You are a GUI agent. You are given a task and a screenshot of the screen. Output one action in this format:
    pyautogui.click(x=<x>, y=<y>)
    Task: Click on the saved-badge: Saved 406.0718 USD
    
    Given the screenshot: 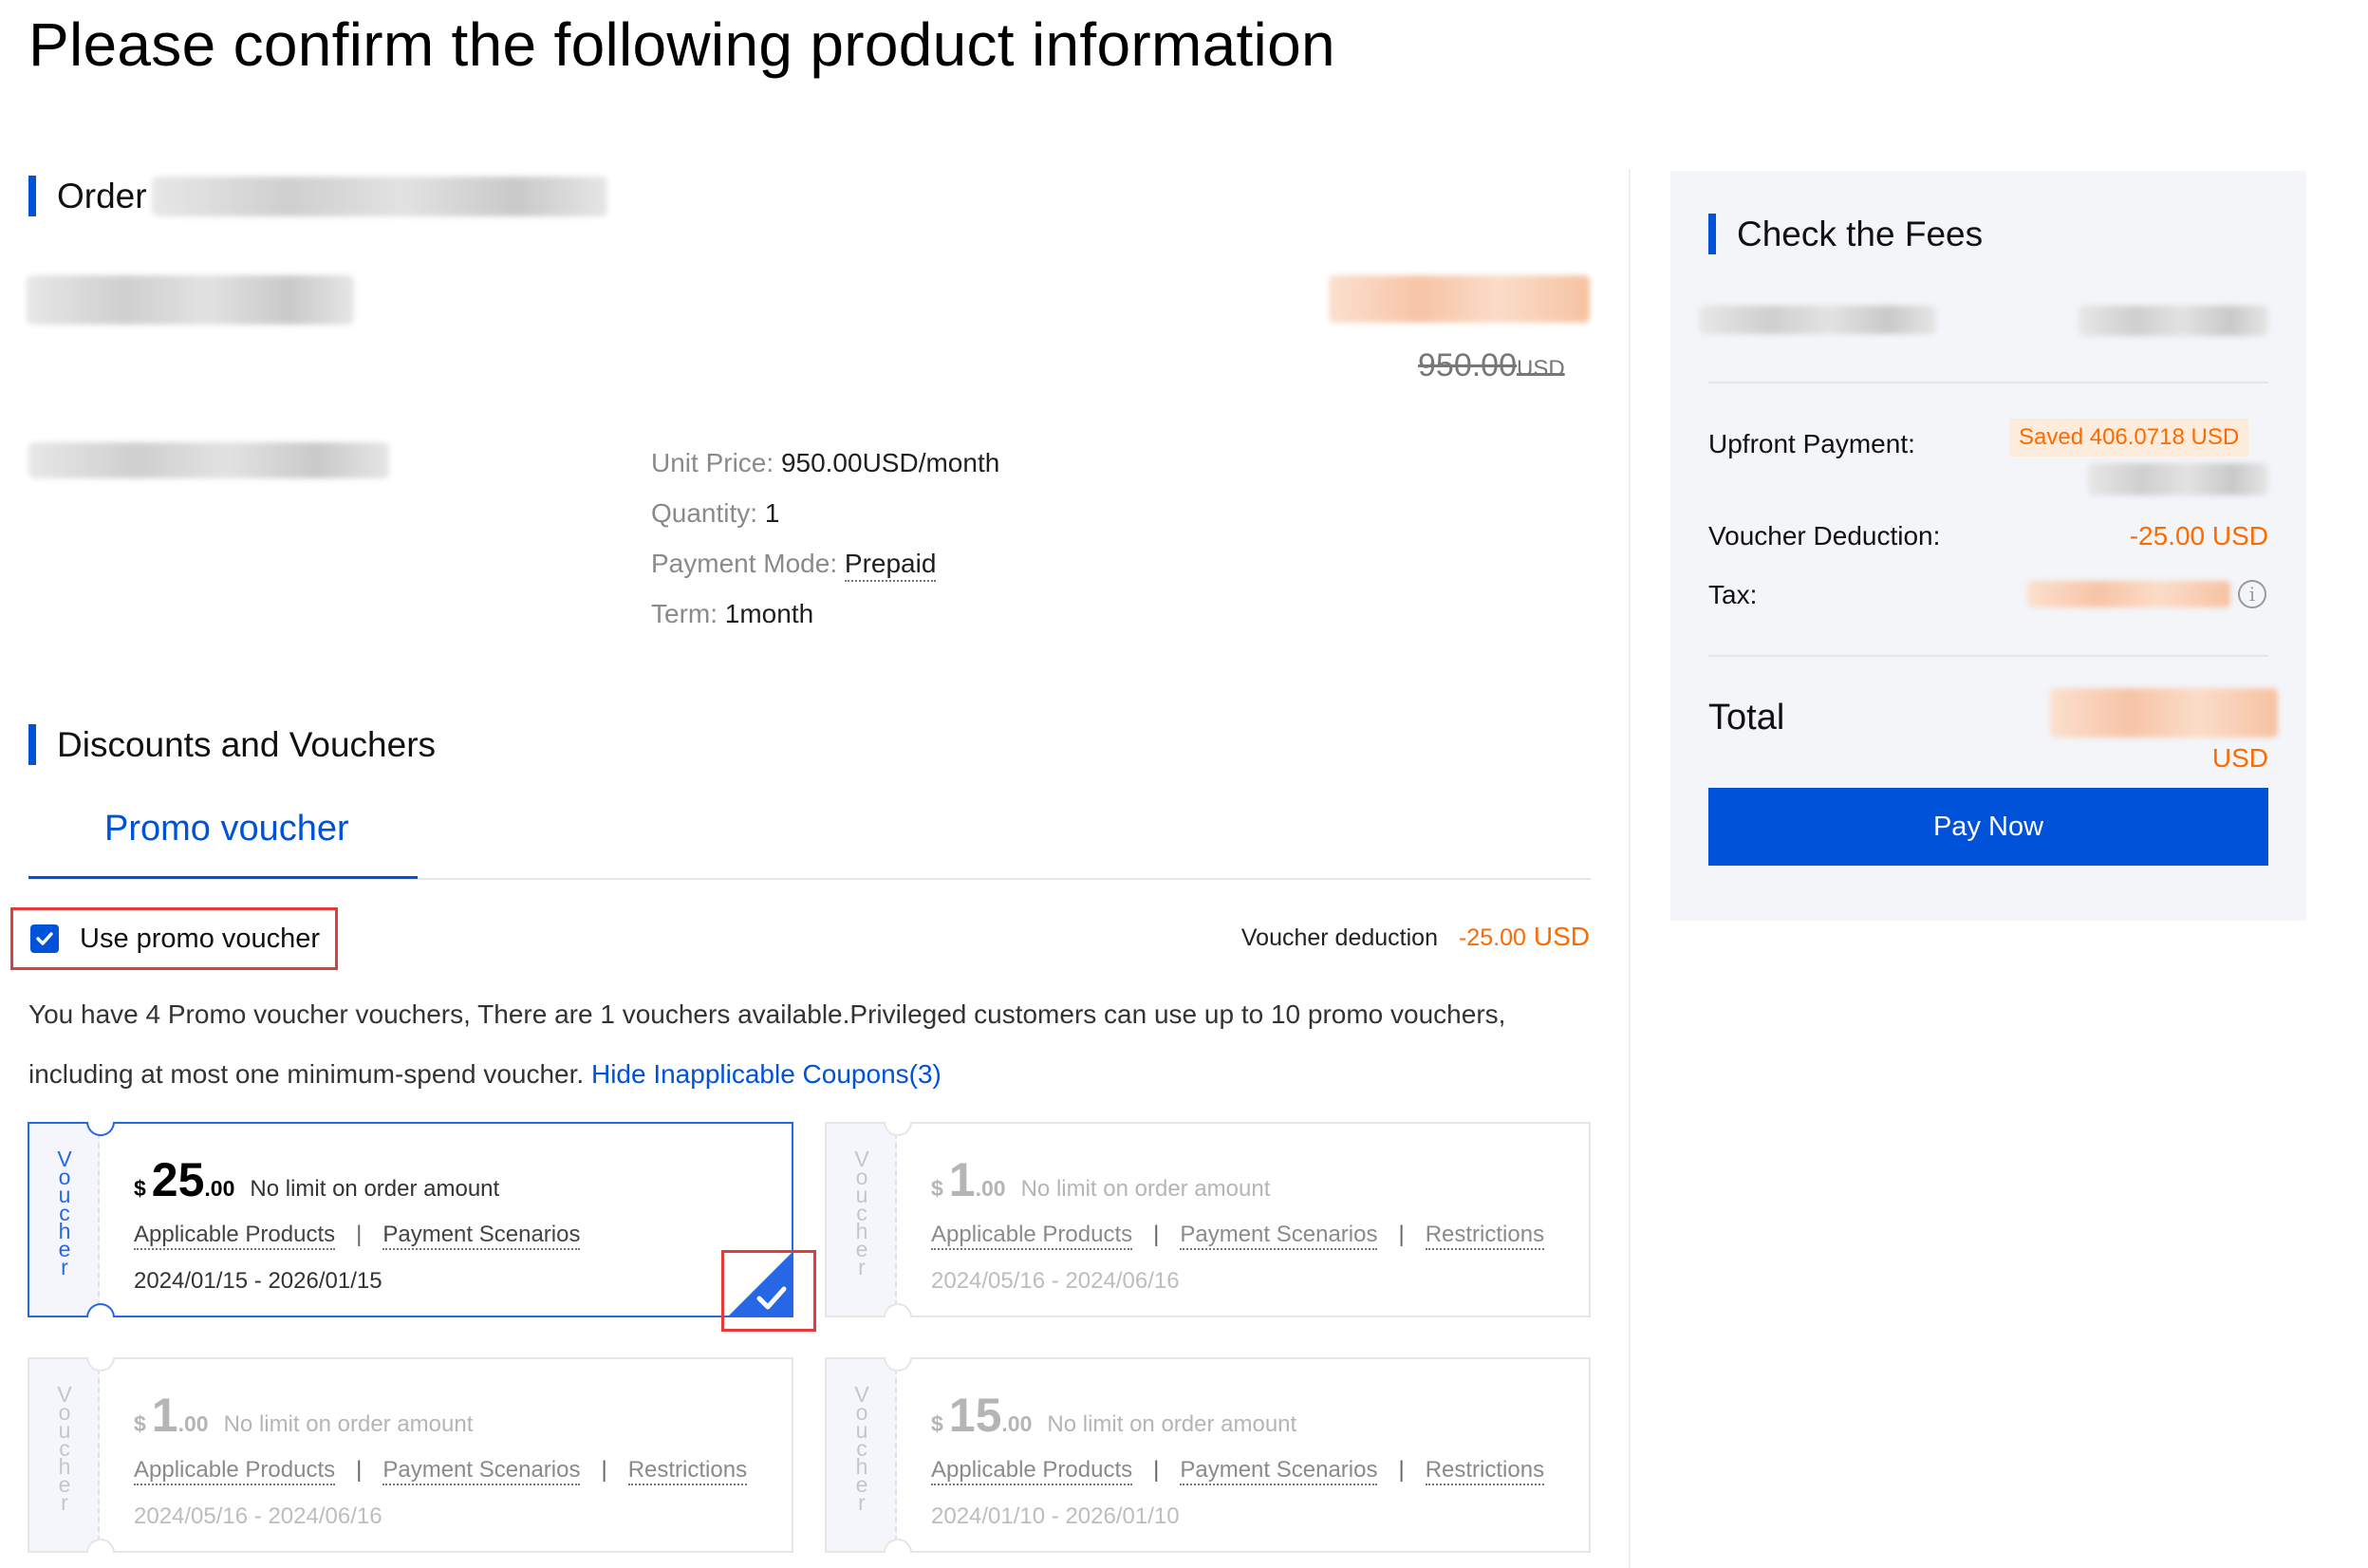 What is the action you would take?
    pyautogui.click(x=2129, y=438)
    